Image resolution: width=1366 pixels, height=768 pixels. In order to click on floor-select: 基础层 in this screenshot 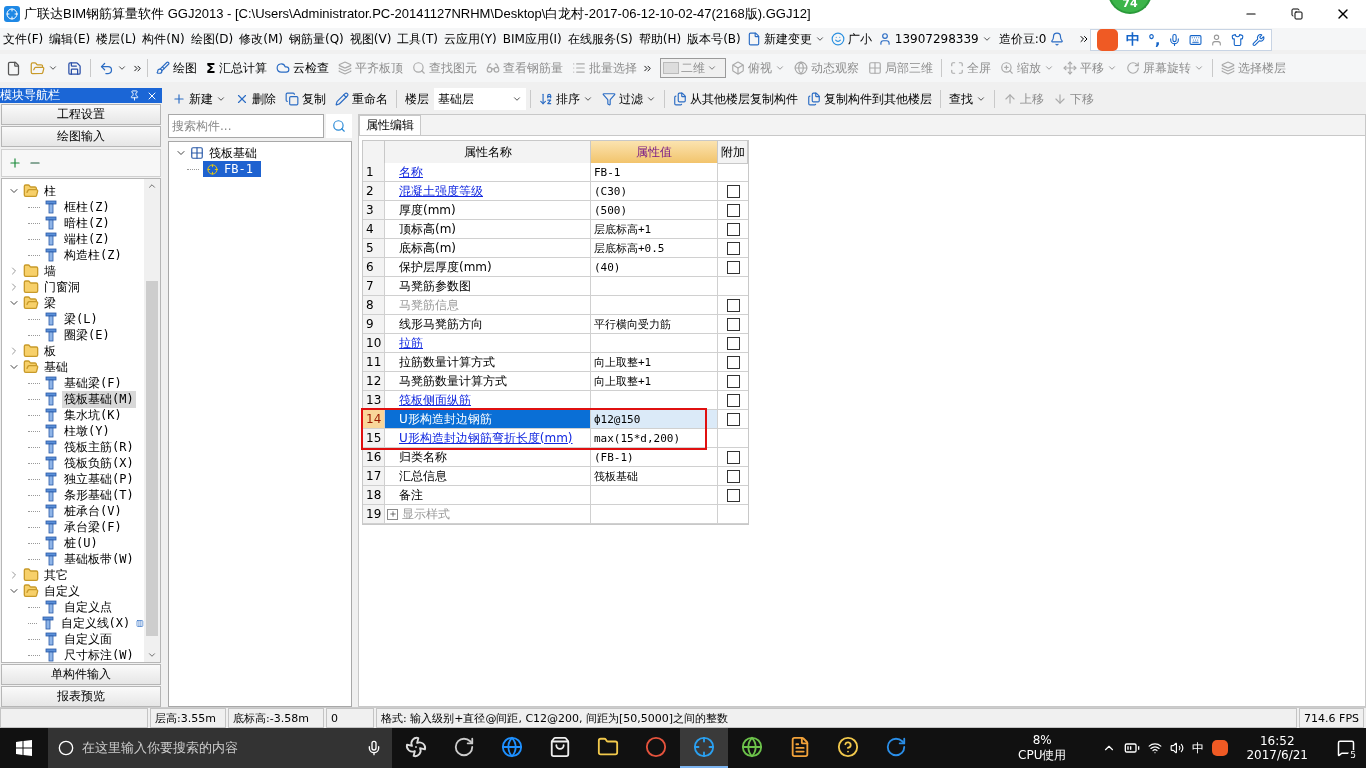, I will do `click(480, 99)`.